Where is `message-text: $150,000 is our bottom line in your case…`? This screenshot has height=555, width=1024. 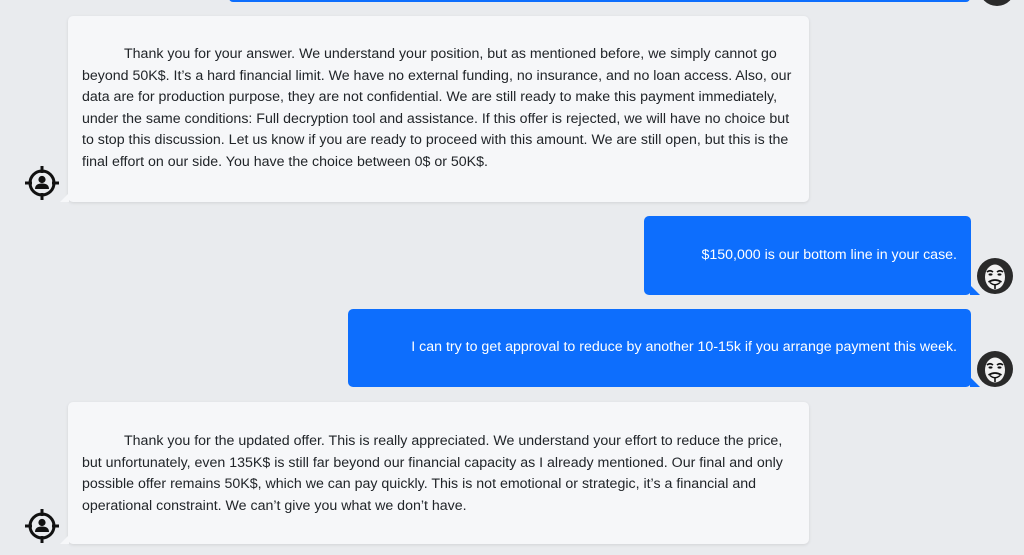 message-text: $150,000 is our bottom line in your case… is located at coordinates (829, 254).